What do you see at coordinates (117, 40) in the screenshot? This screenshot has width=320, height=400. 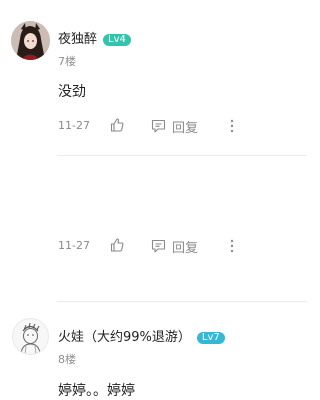 I see `level-badge: Lv4` at bounding box center [117, 40].